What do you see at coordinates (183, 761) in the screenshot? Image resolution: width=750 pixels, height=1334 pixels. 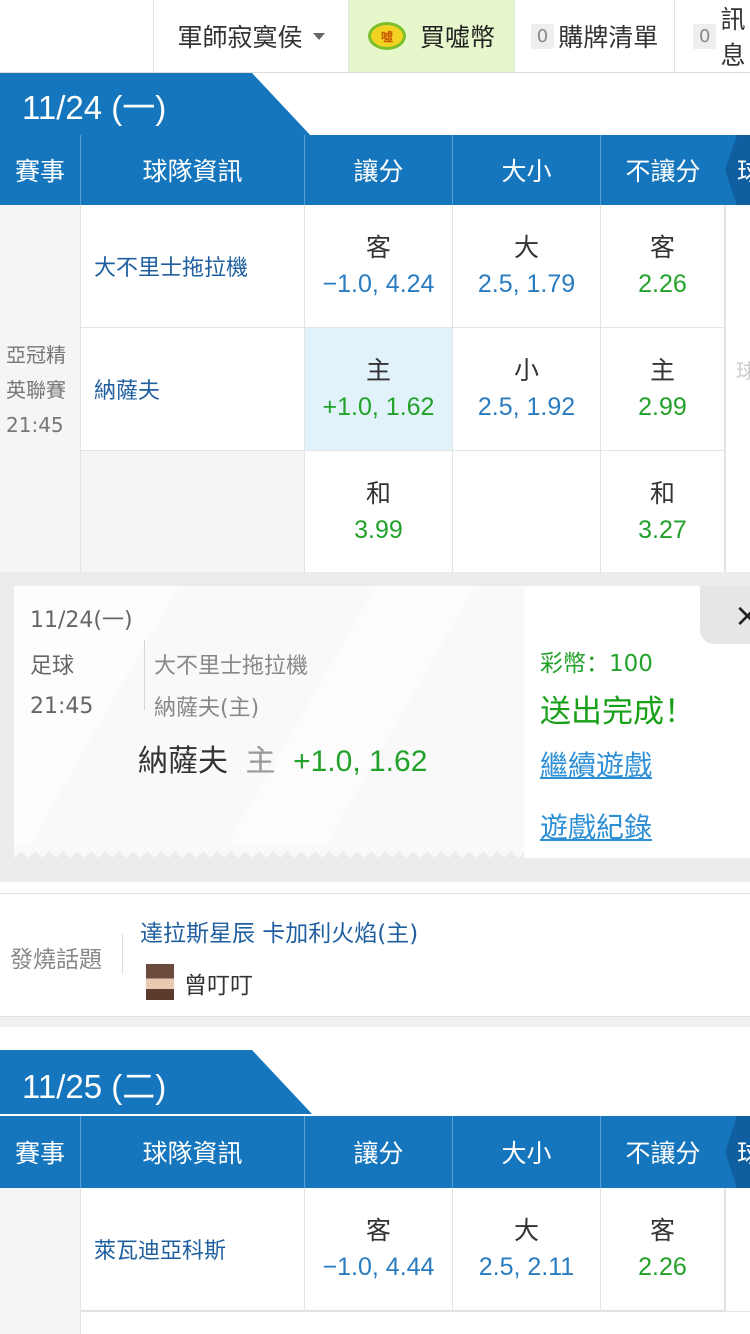 I see `ticket-pick-team: 納薩夫` at bounding box center [183, 761].